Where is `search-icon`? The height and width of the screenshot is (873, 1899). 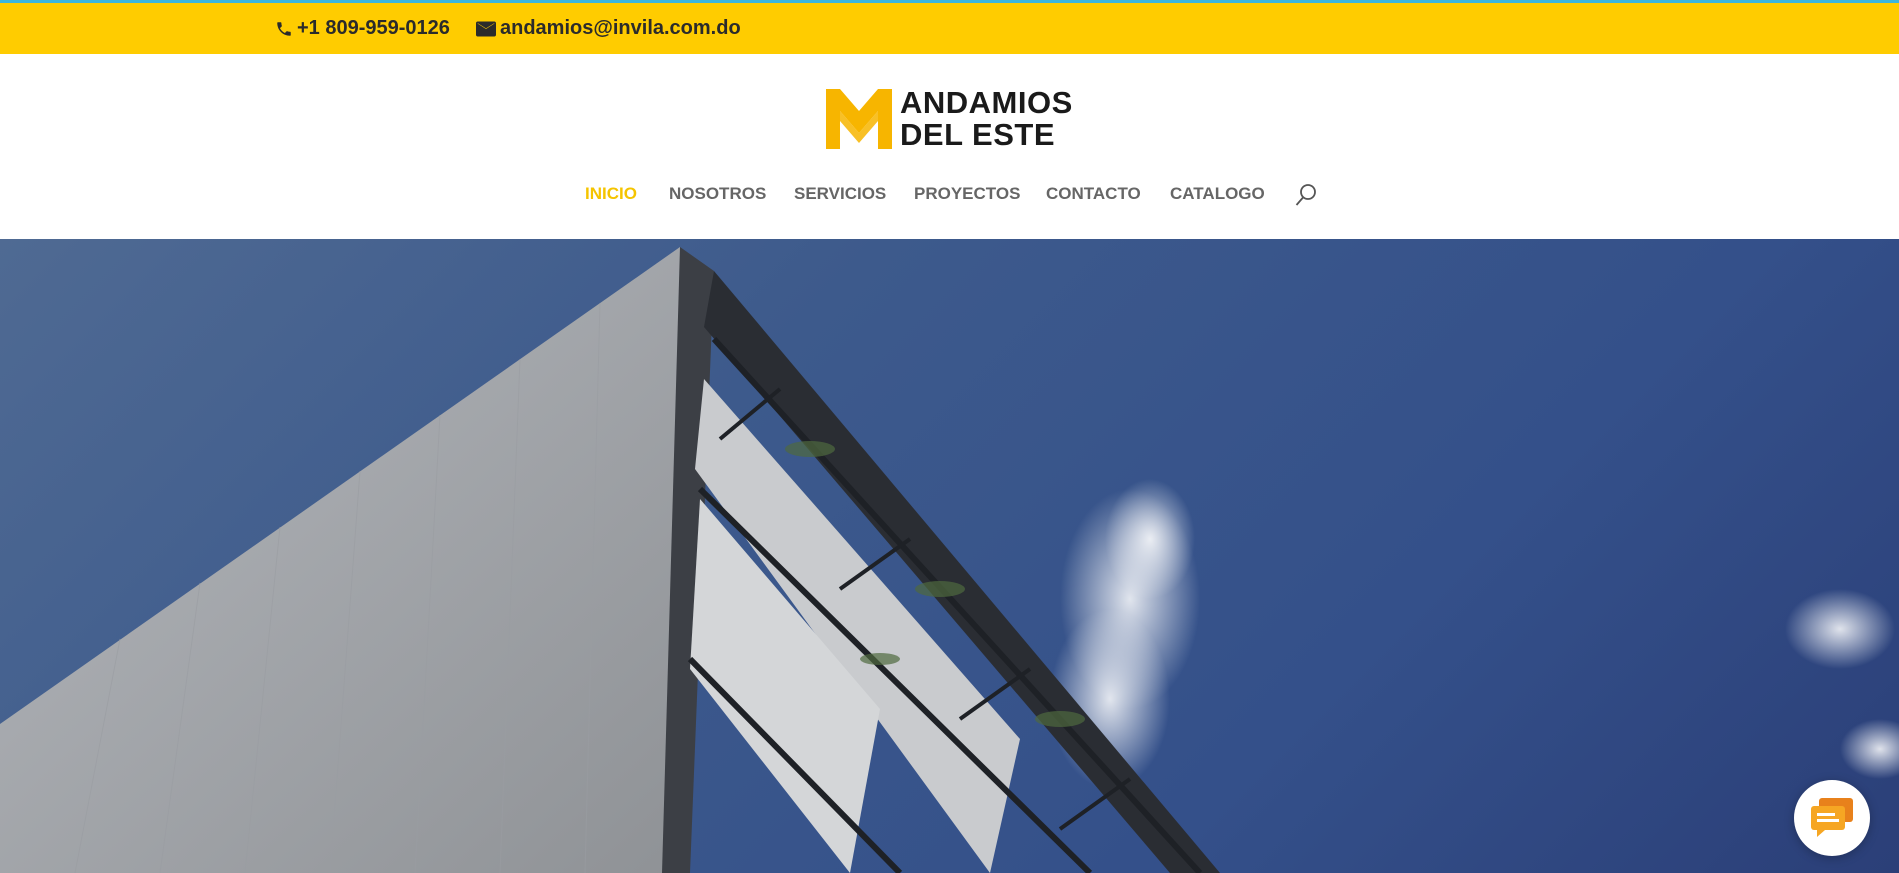 search-icon is located at coordinates (1306, 195).